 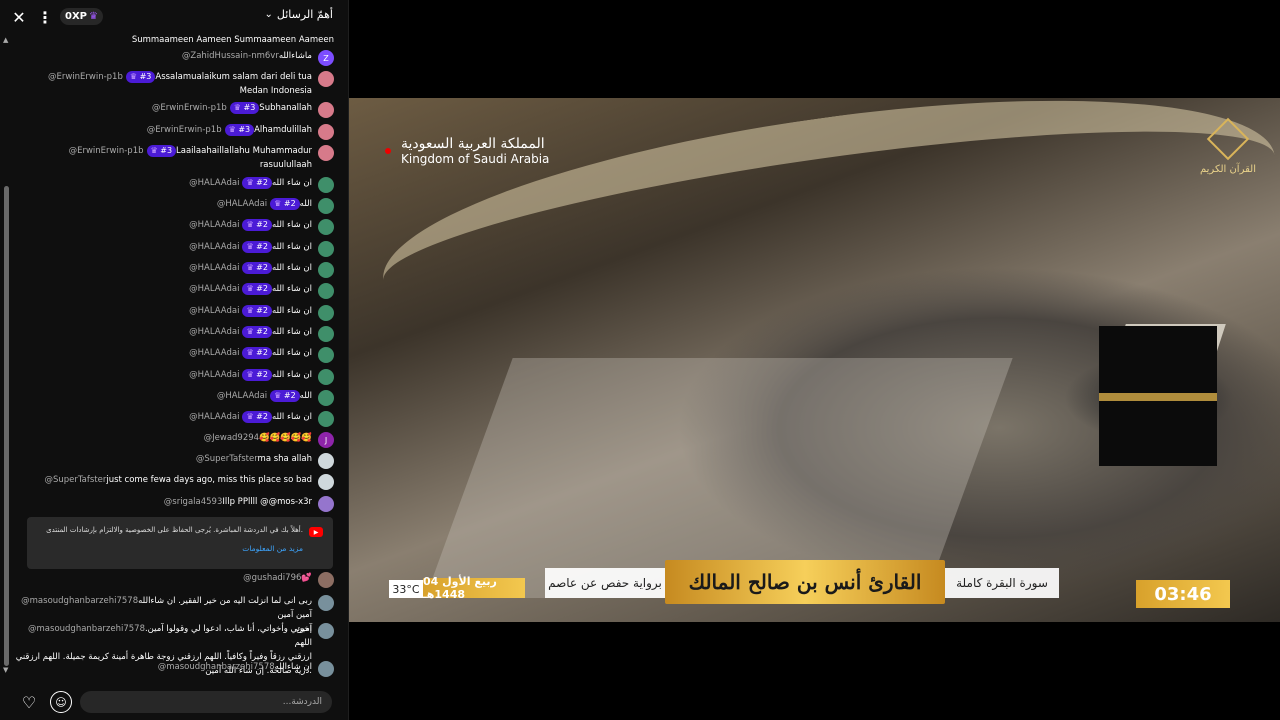 I want to click on chat-mode-dropdown: أهمّ الرسائل ⌄, so click(x=298, y=14).